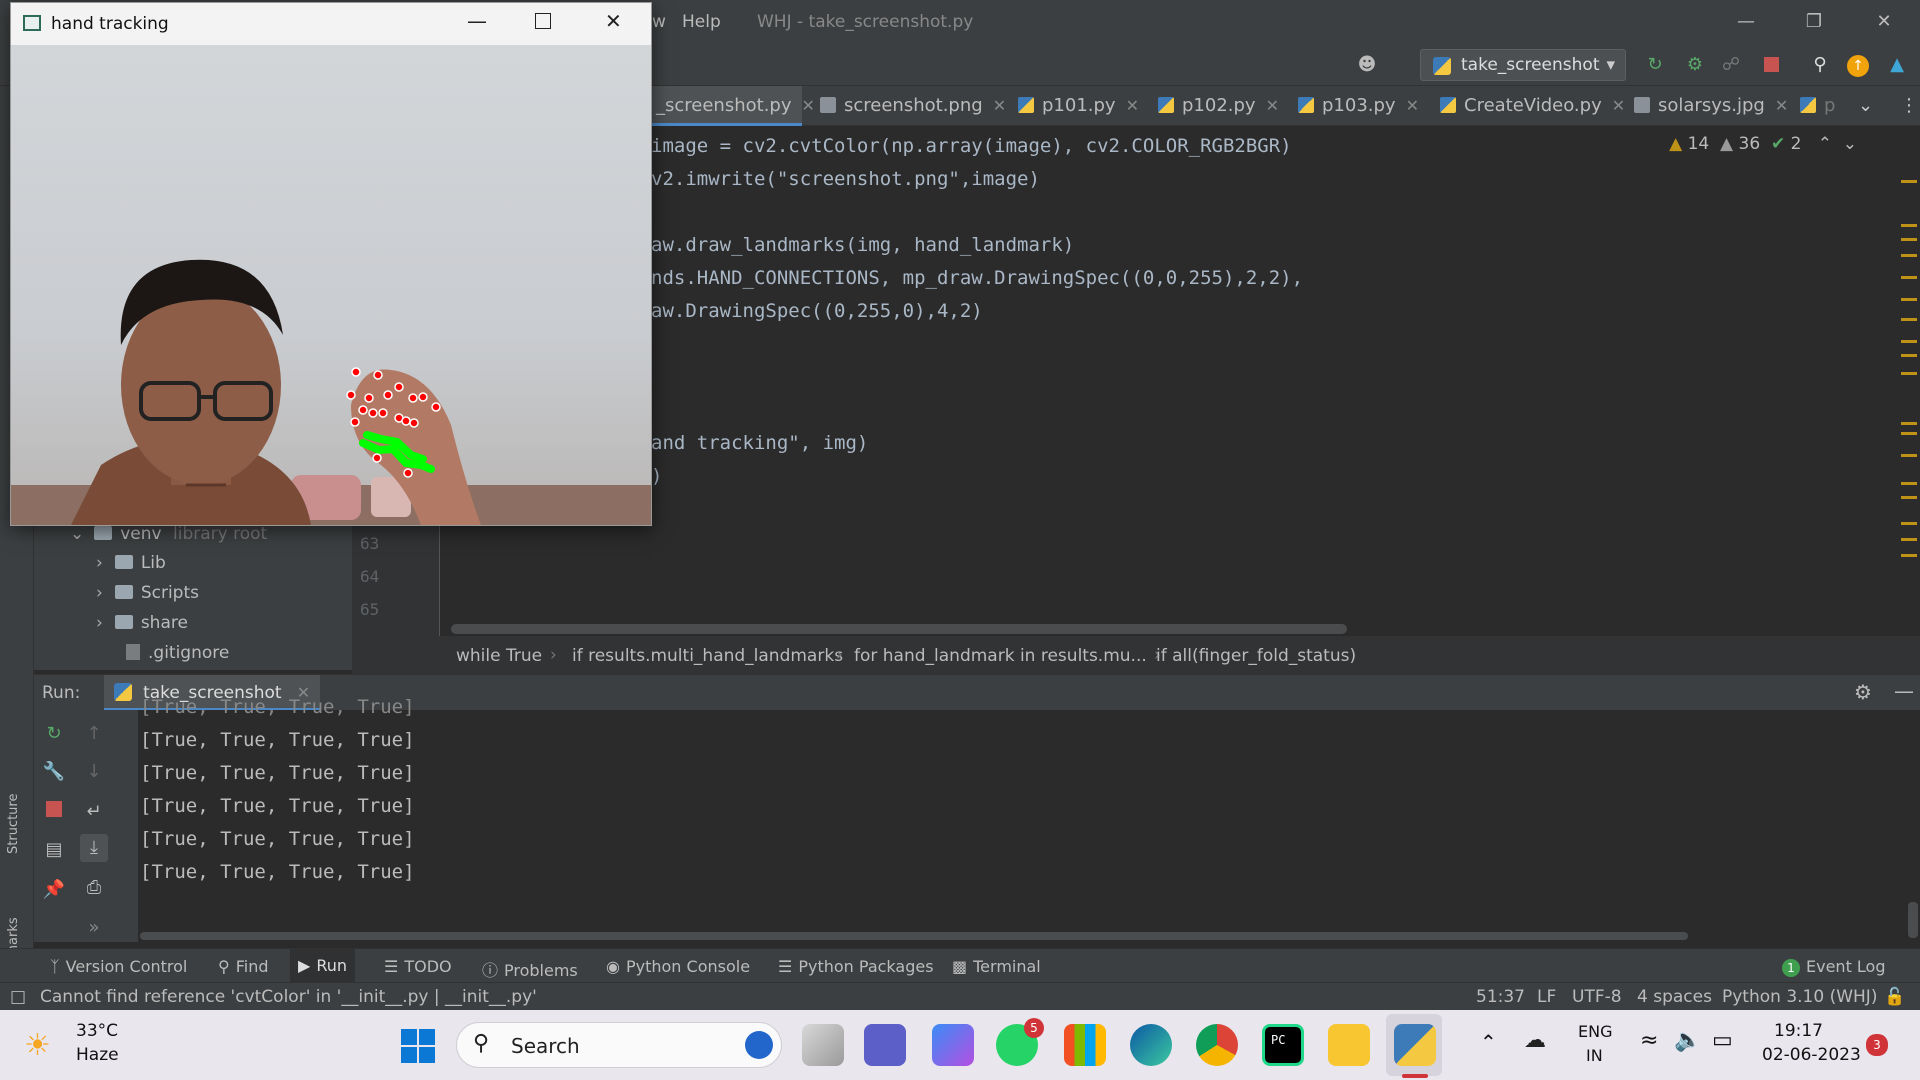 The image size is (1920, 1080). What do you see at coordinates (1349, 1045) in the screenshot?
I see `file-explorer-icon` at bounding box center [1349, 1045].